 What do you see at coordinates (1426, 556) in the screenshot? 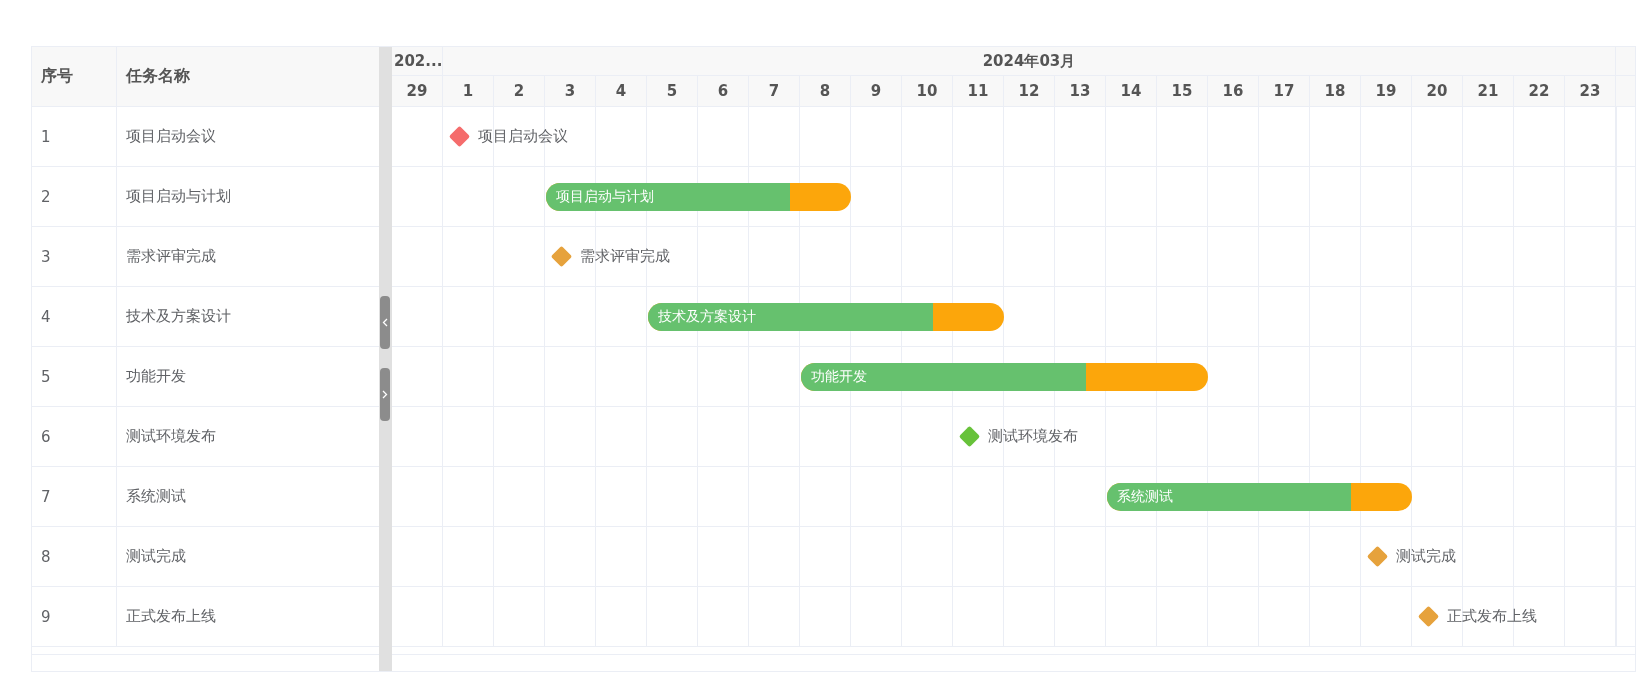
I see `milestone-label: 测试完成` at bounding box center [1426, 556].